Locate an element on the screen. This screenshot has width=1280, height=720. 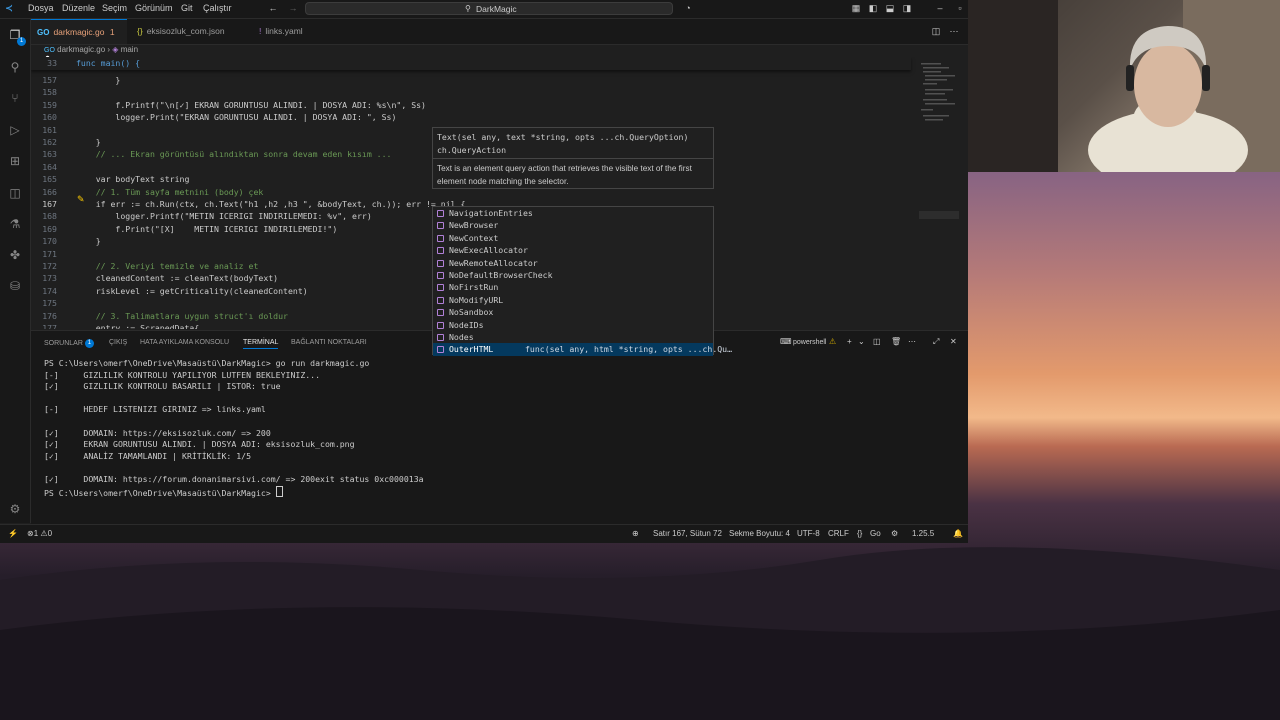
menu-edit: Düzenle is located at coordinates (78, 8).